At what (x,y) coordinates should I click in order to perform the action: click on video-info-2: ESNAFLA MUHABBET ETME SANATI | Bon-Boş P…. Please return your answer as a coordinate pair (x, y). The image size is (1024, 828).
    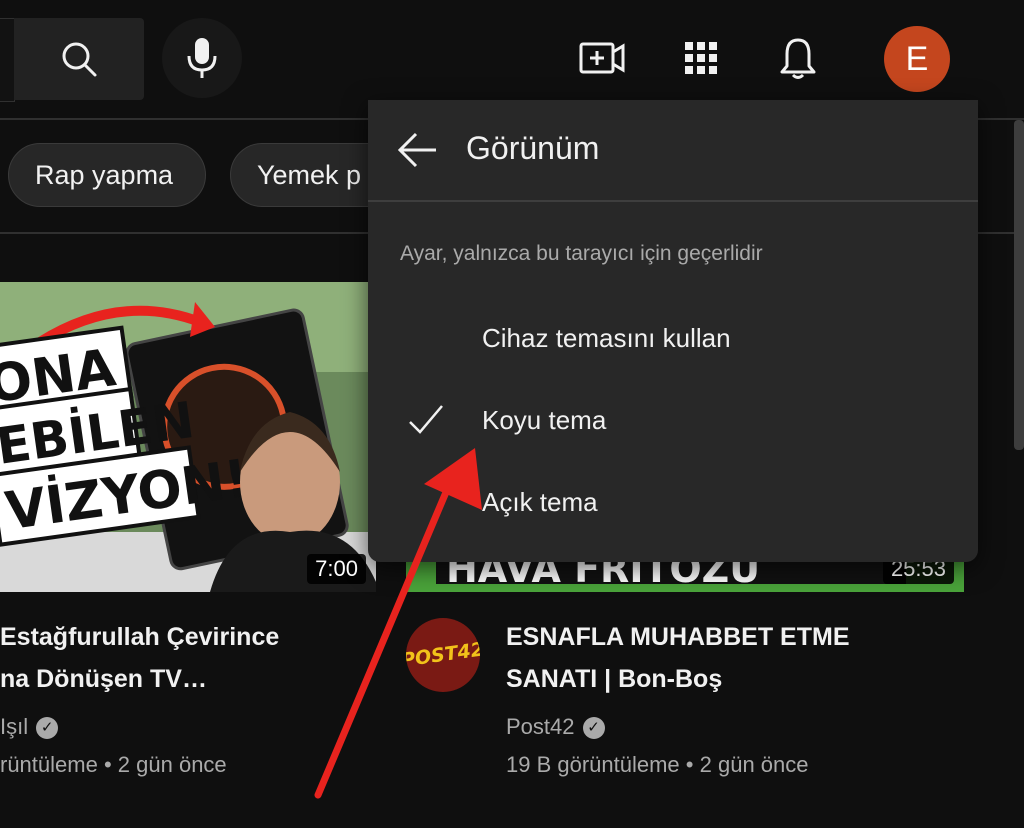
    Looking at the image, I should click on (756, 700).